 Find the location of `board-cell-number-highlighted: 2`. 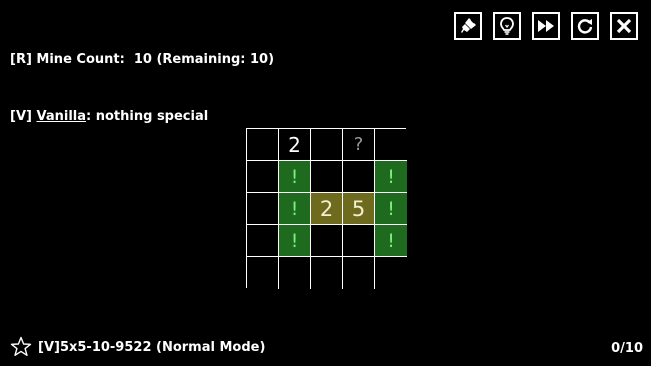

board-cell-number-highlighted: 2 is located at coordinates (327, 209).